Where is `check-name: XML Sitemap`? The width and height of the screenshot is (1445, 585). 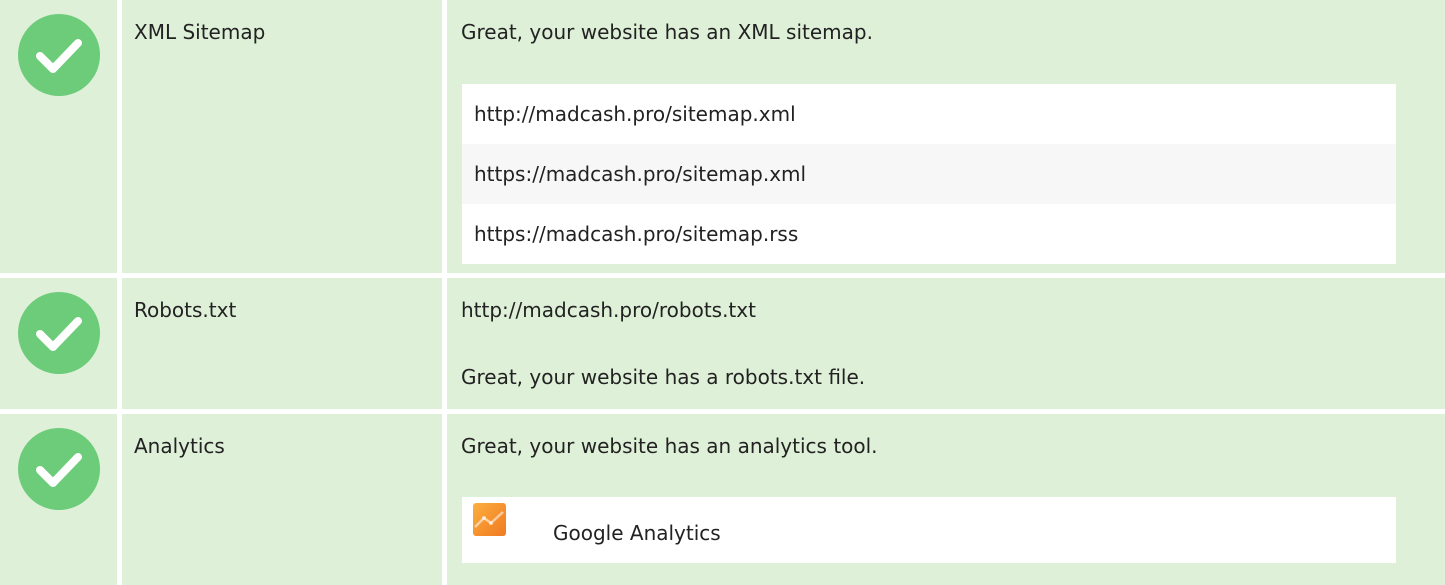
check-name: XML Sitemap is located at coordinates (200, 32).